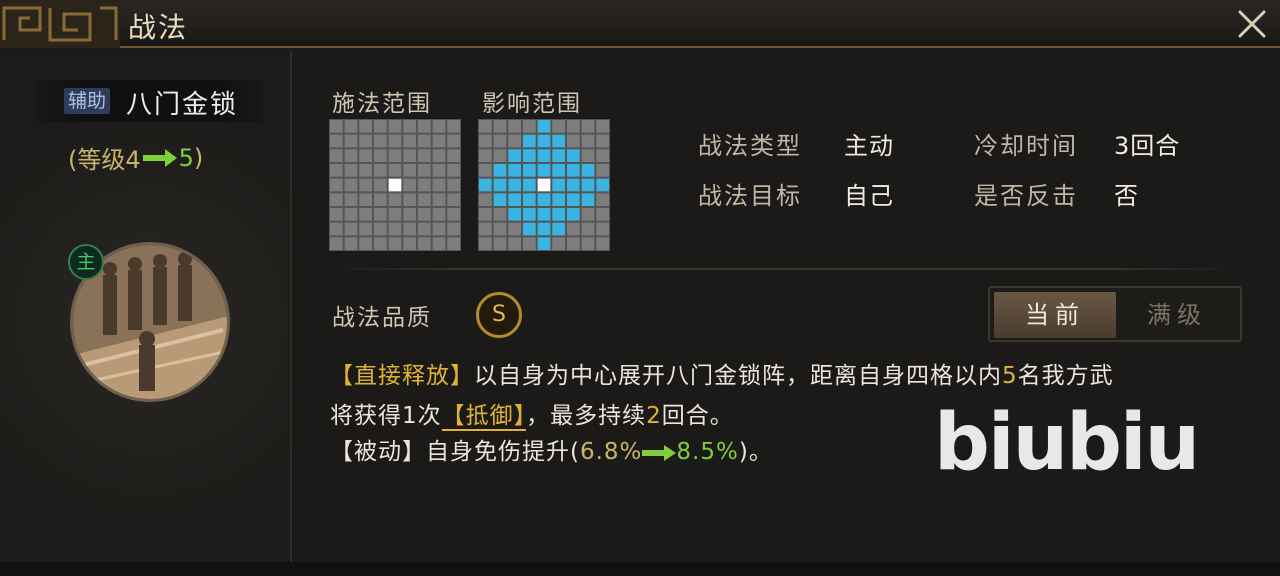  I want to click on commander-badge: 主, so click(86, 262).